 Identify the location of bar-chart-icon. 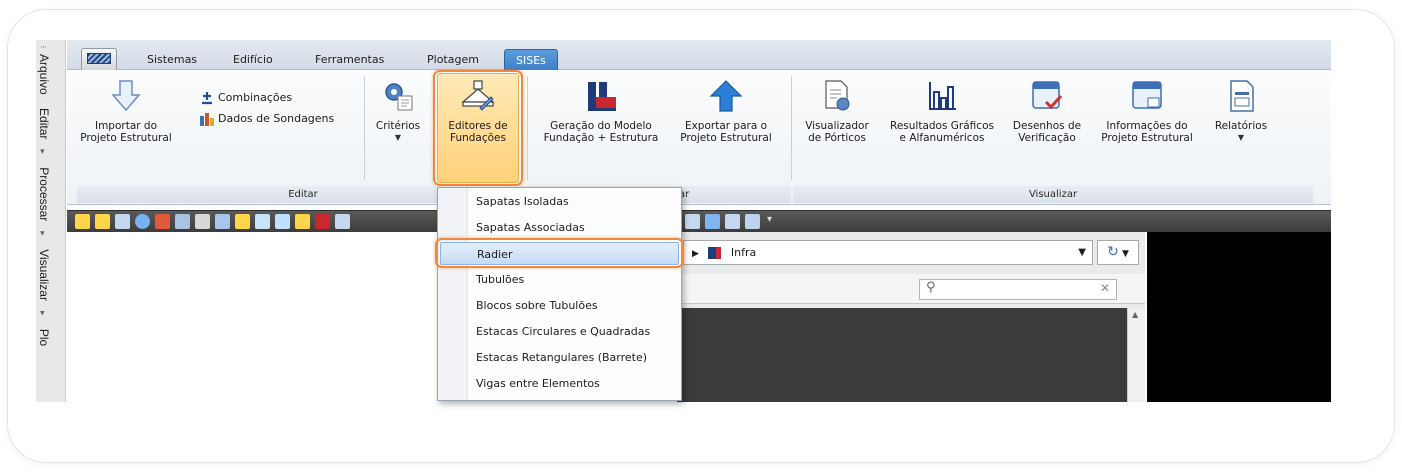
(942, 96).